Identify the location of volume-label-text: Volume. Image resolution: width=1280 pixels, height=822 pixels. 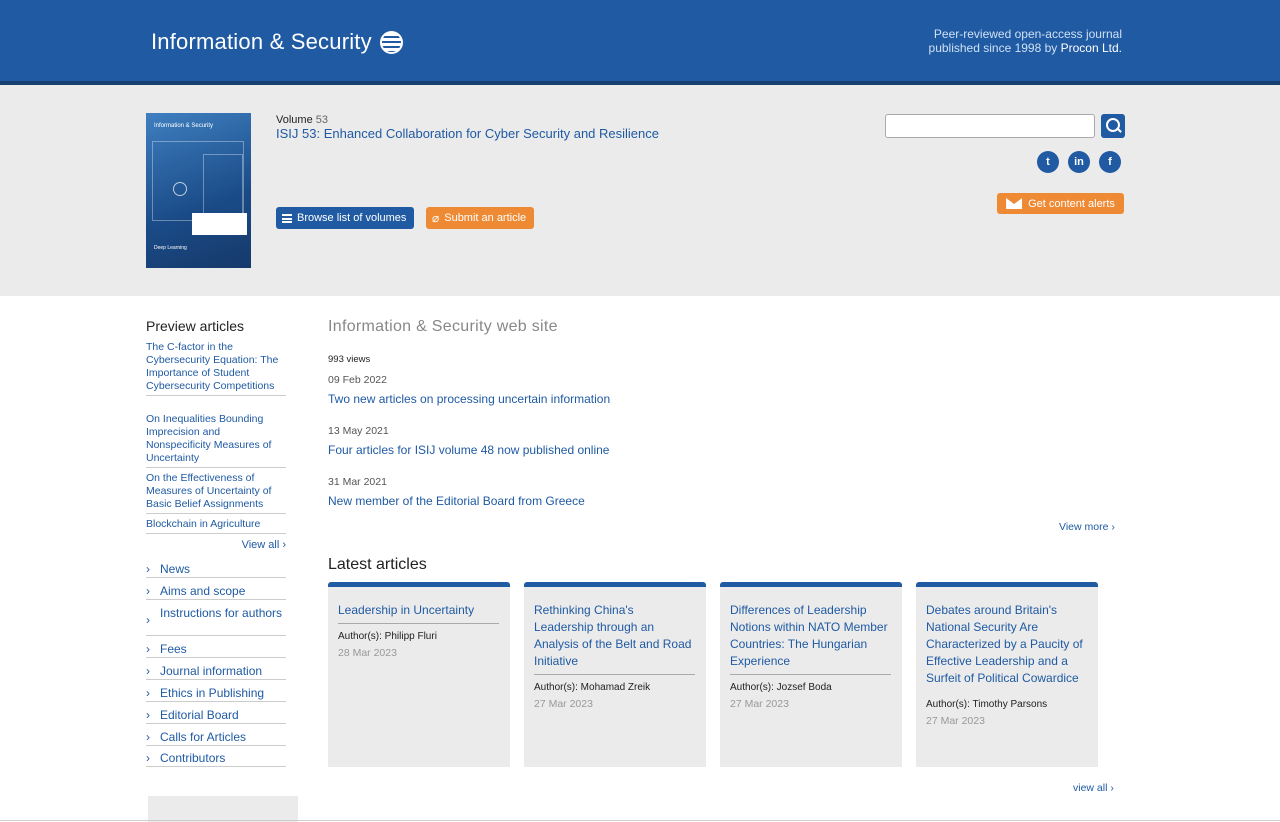
(294, 120).